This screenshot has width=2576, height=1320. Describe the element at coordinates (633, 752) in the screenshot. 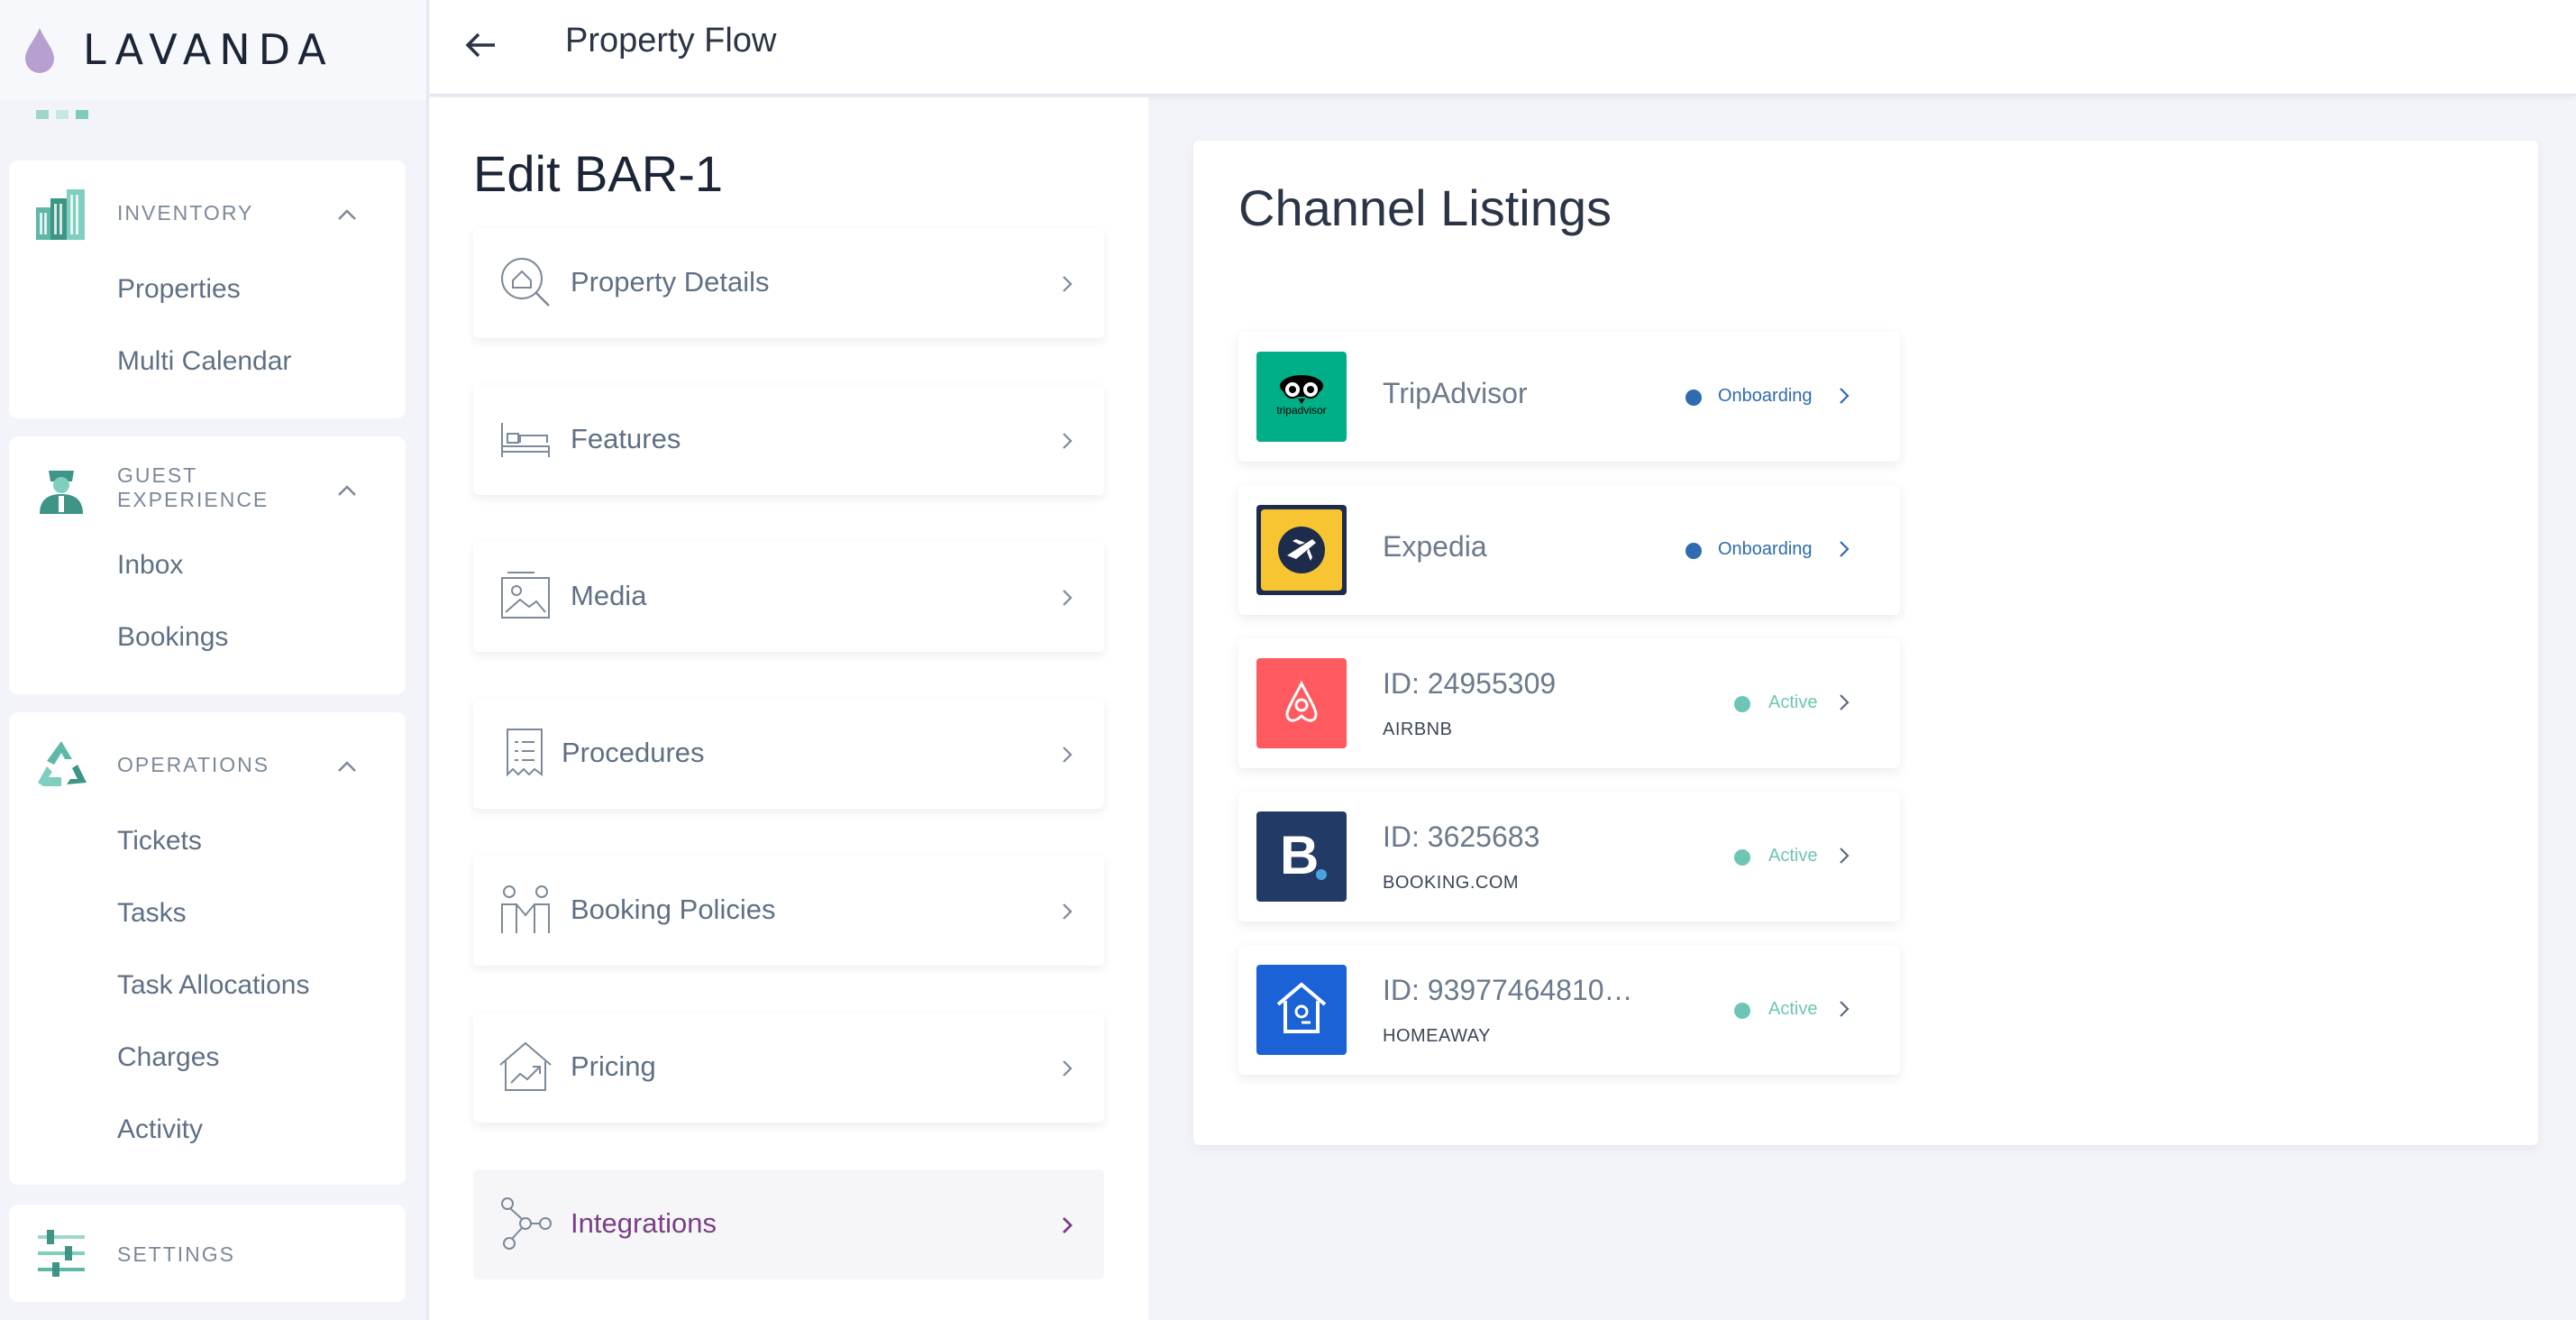

I see `step-label: Procedures` at that location.